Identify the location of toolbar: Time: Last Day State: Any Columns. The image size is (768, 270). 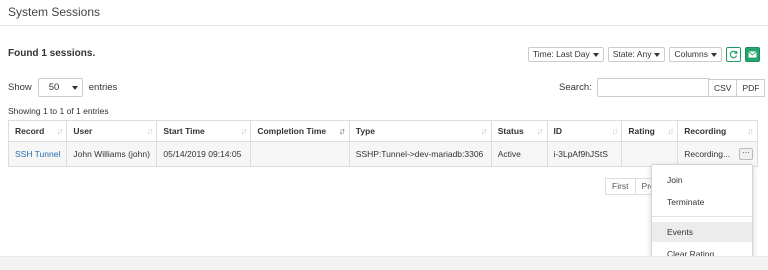
(643, 54).